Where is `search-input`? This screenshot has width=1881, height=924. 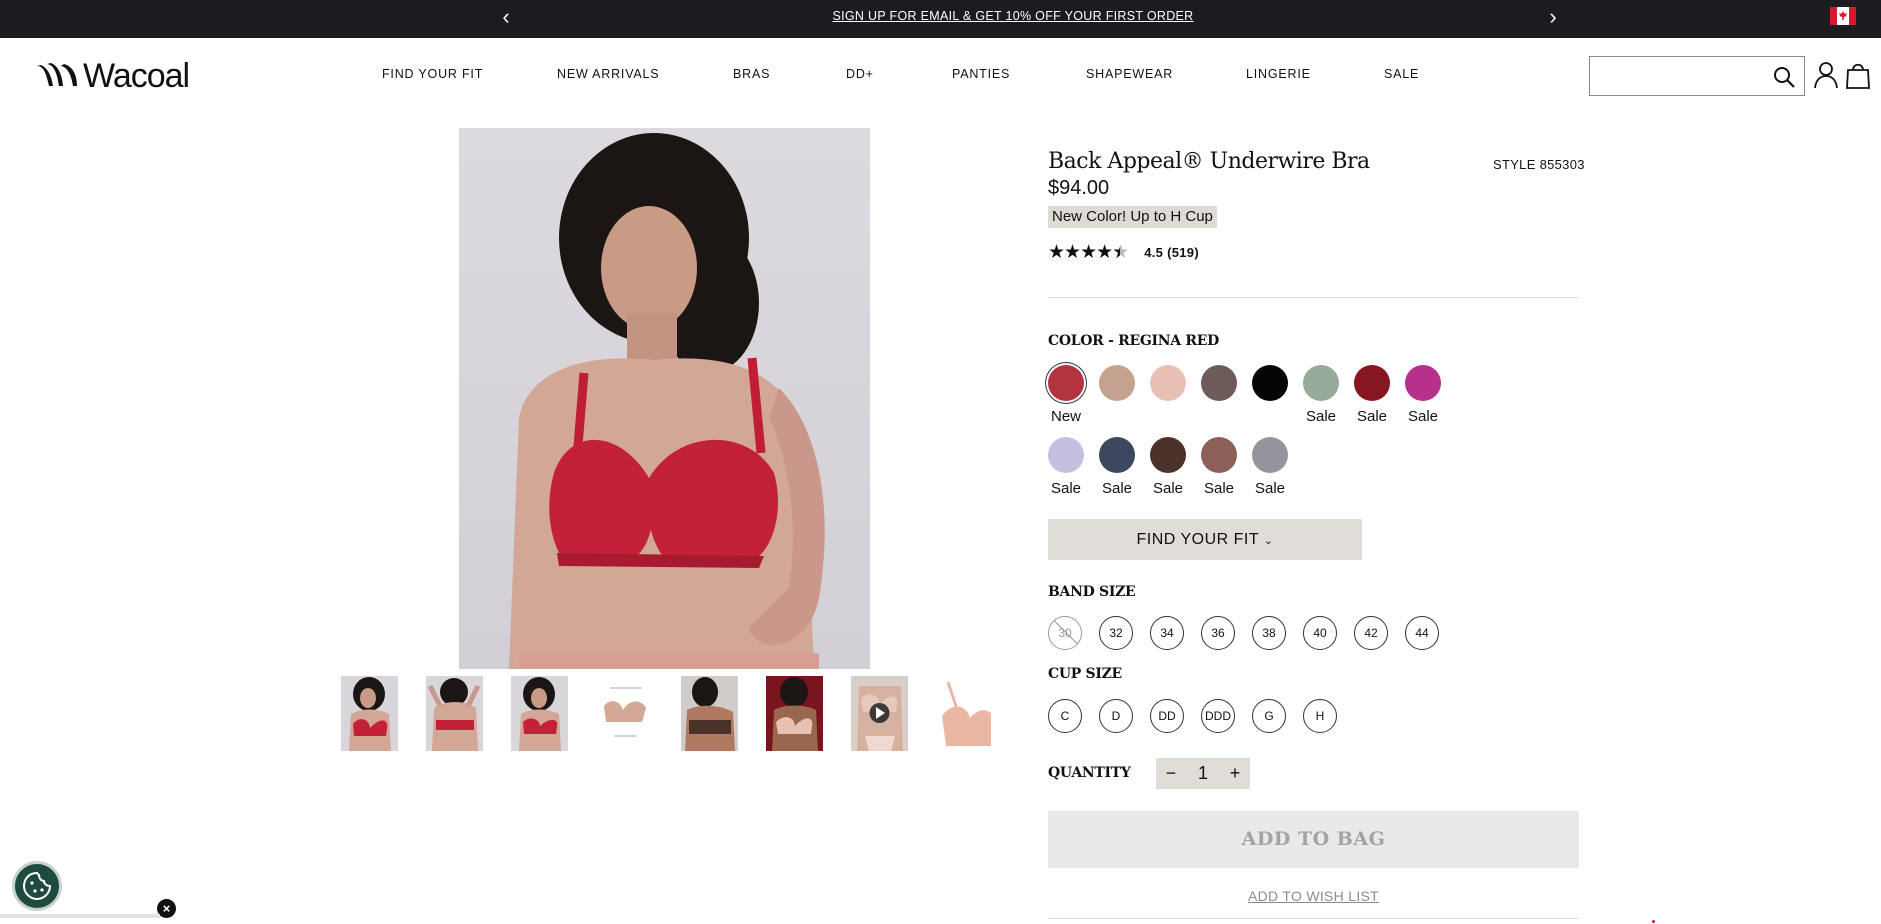
search-input is located at coordinates (1697, 76).